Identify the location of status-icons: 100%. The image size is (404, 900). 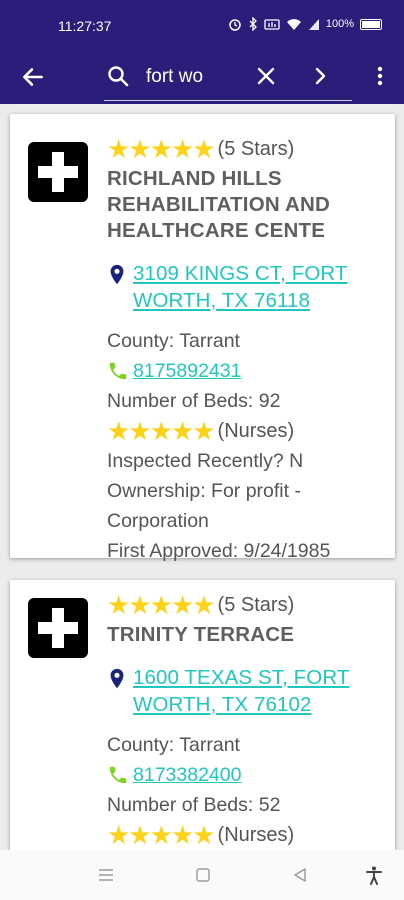
(305, 24).